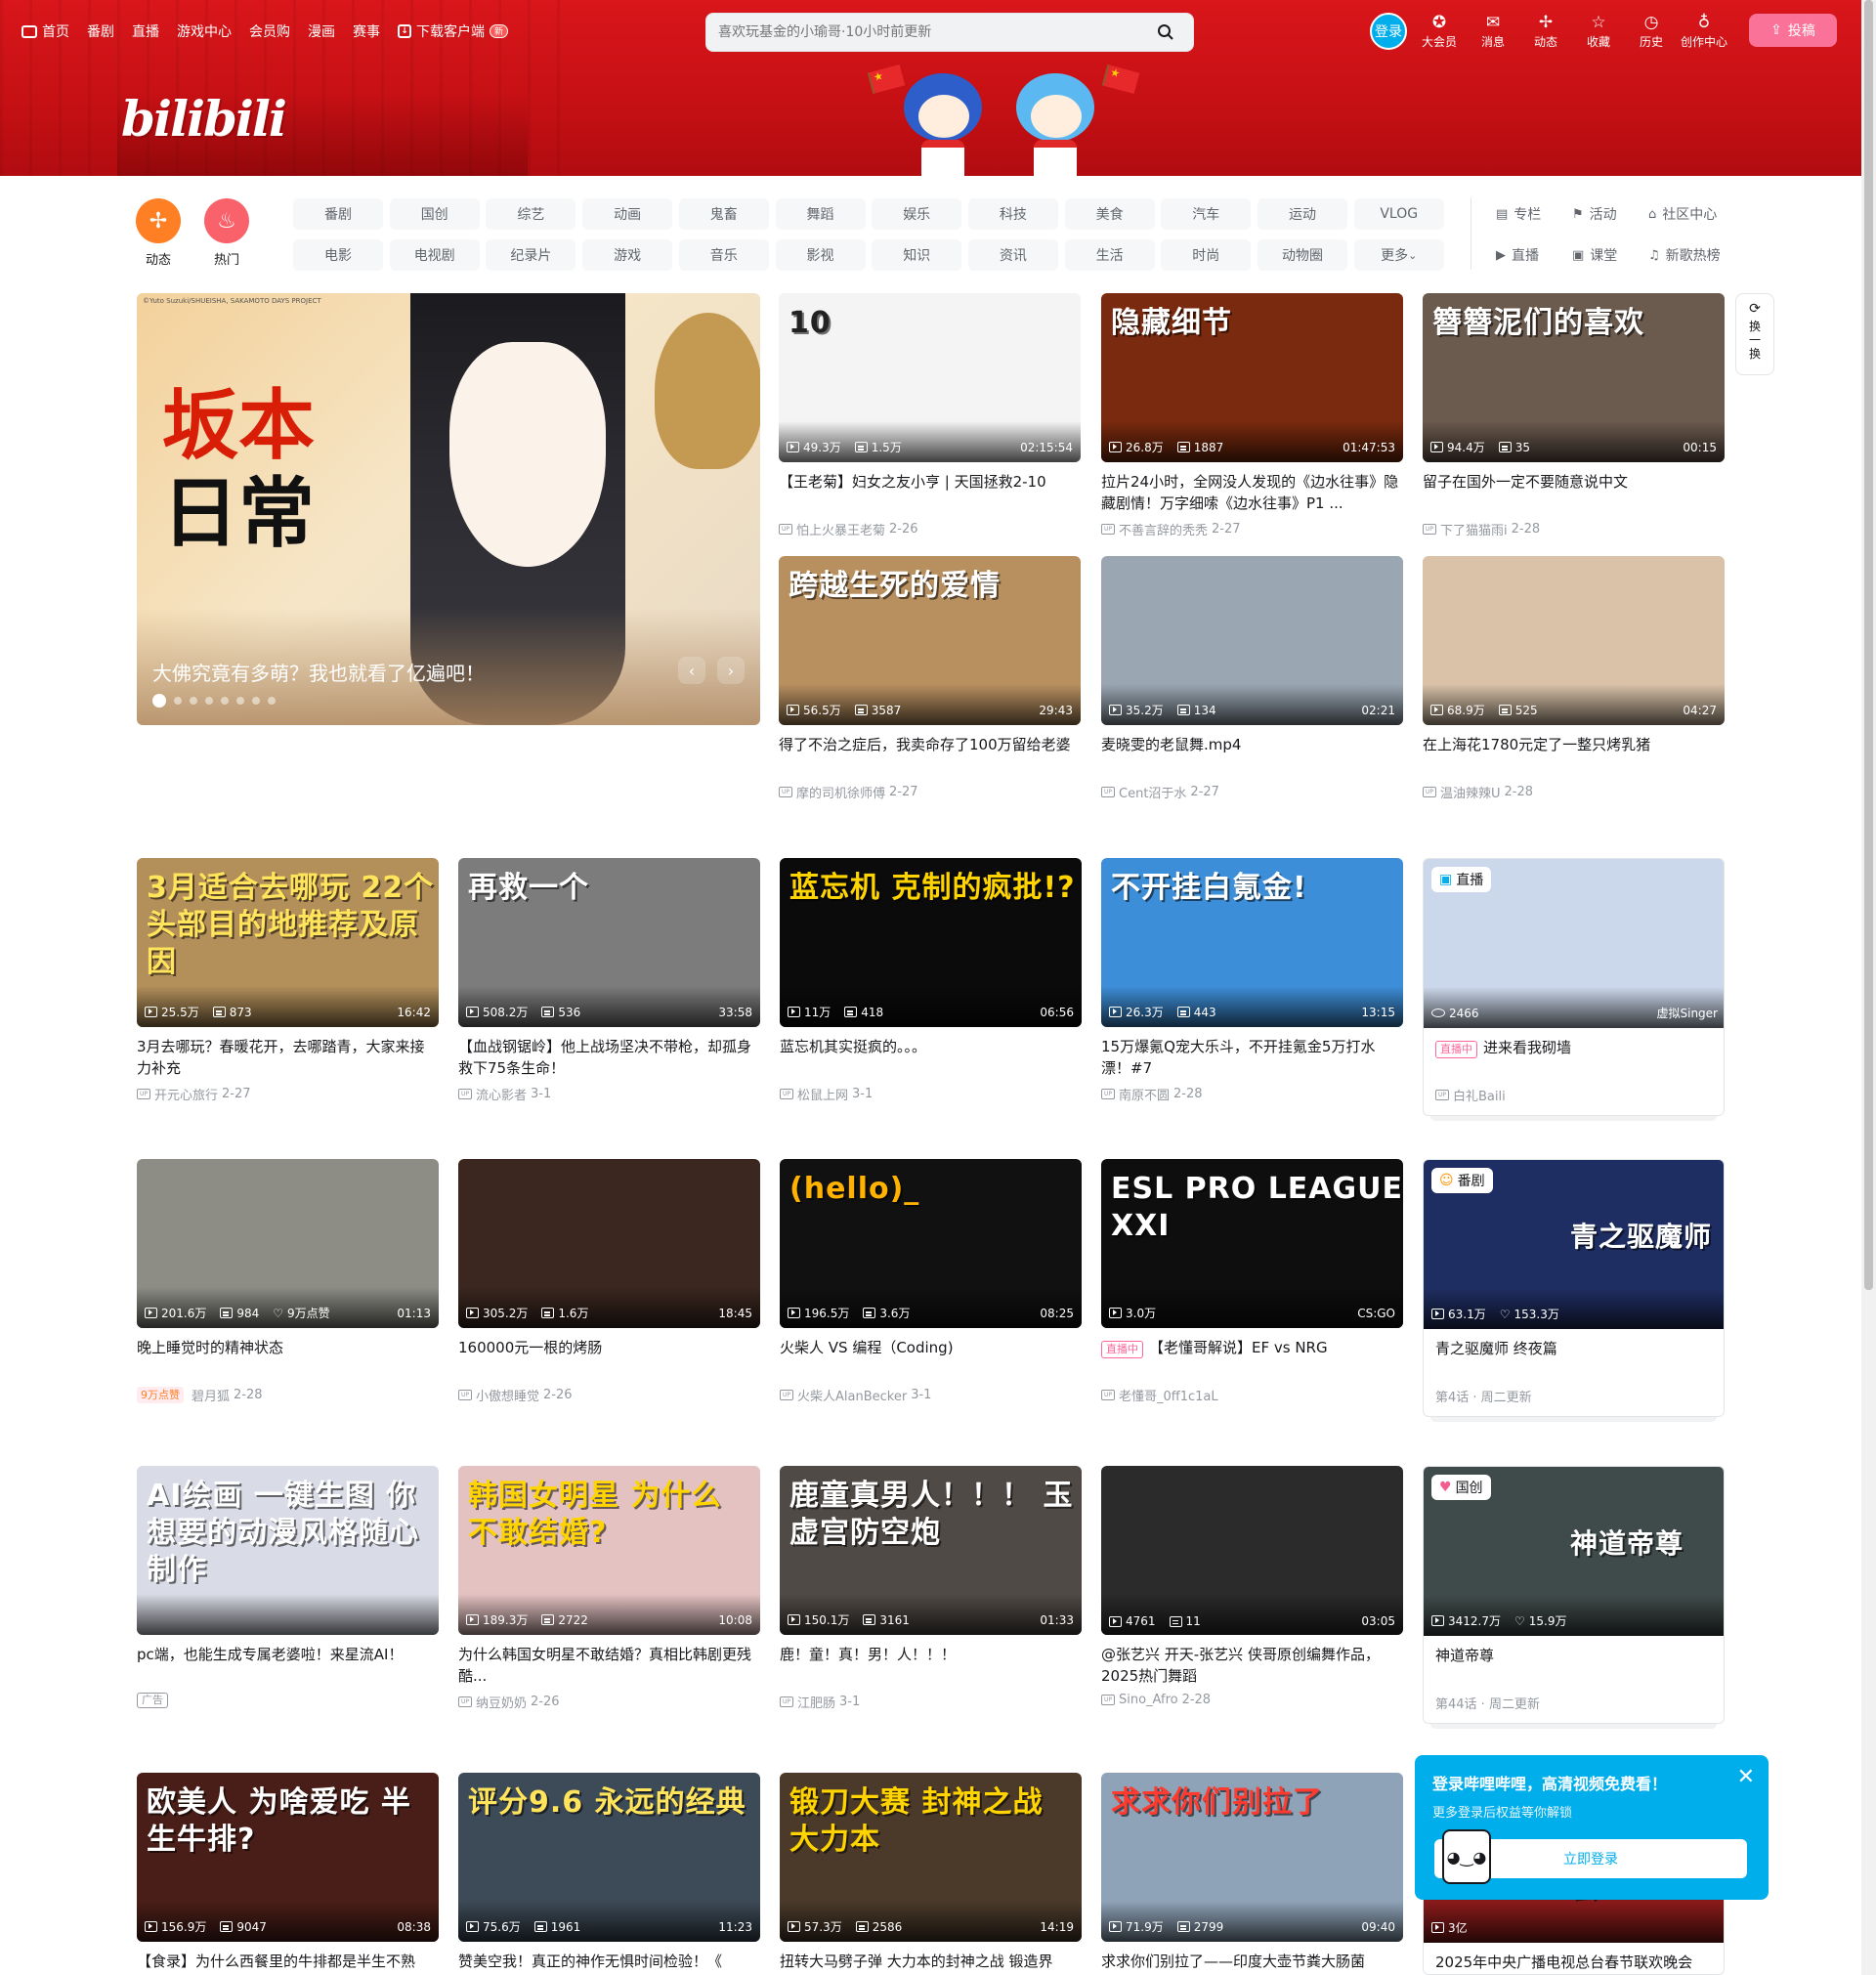  I want to click on uploader-name: 老懂哥_0ff1c1aL, so click(1168, 1395).